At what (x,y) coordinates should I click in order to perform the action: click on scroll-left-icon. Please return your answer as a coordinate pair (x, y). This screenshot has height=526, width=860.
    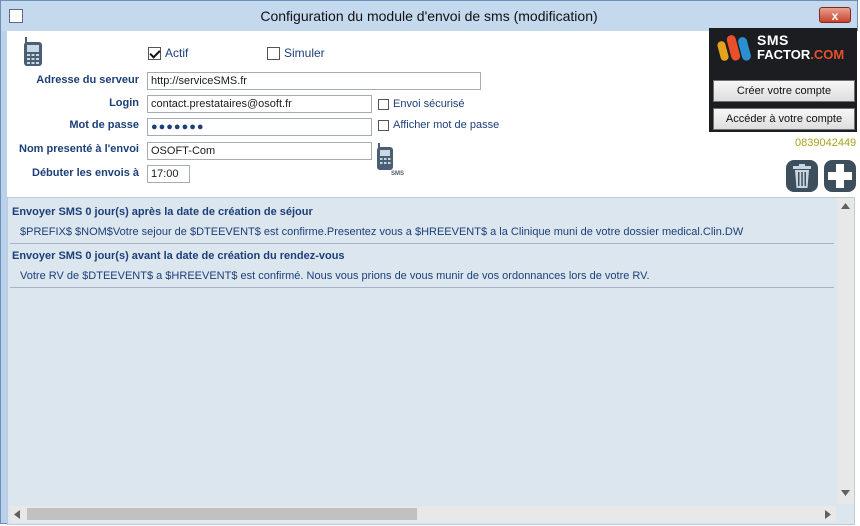
    Looking at the image, I should click on (17, 514).